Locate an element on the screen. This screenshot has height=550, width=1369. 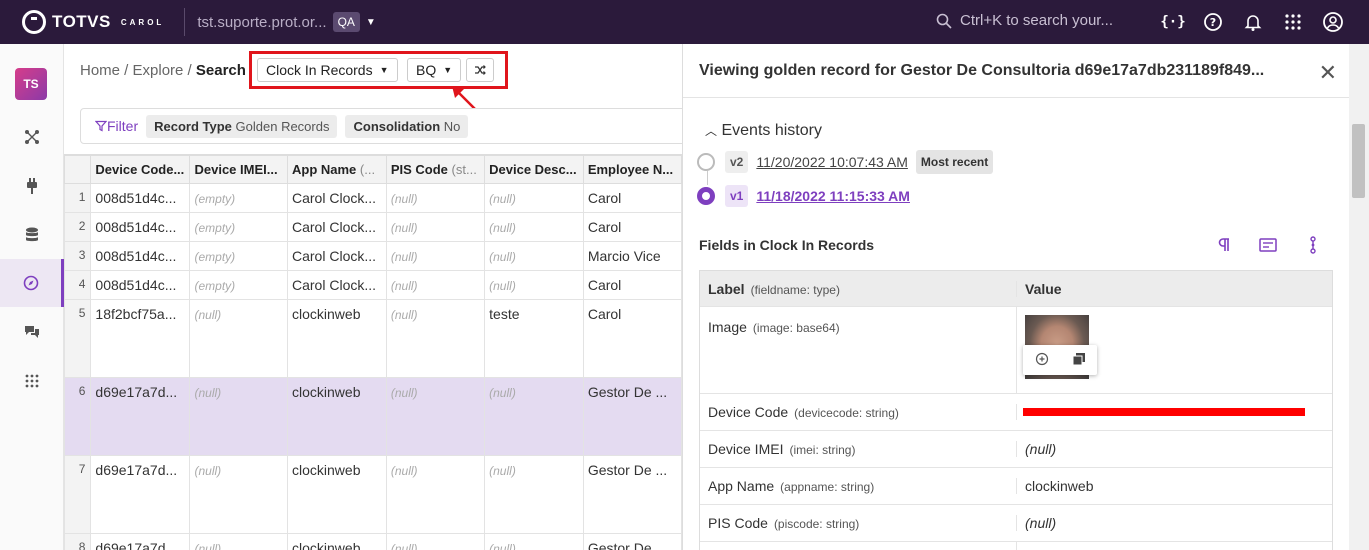
card-view-icon is located at coordinates (1268, 245).